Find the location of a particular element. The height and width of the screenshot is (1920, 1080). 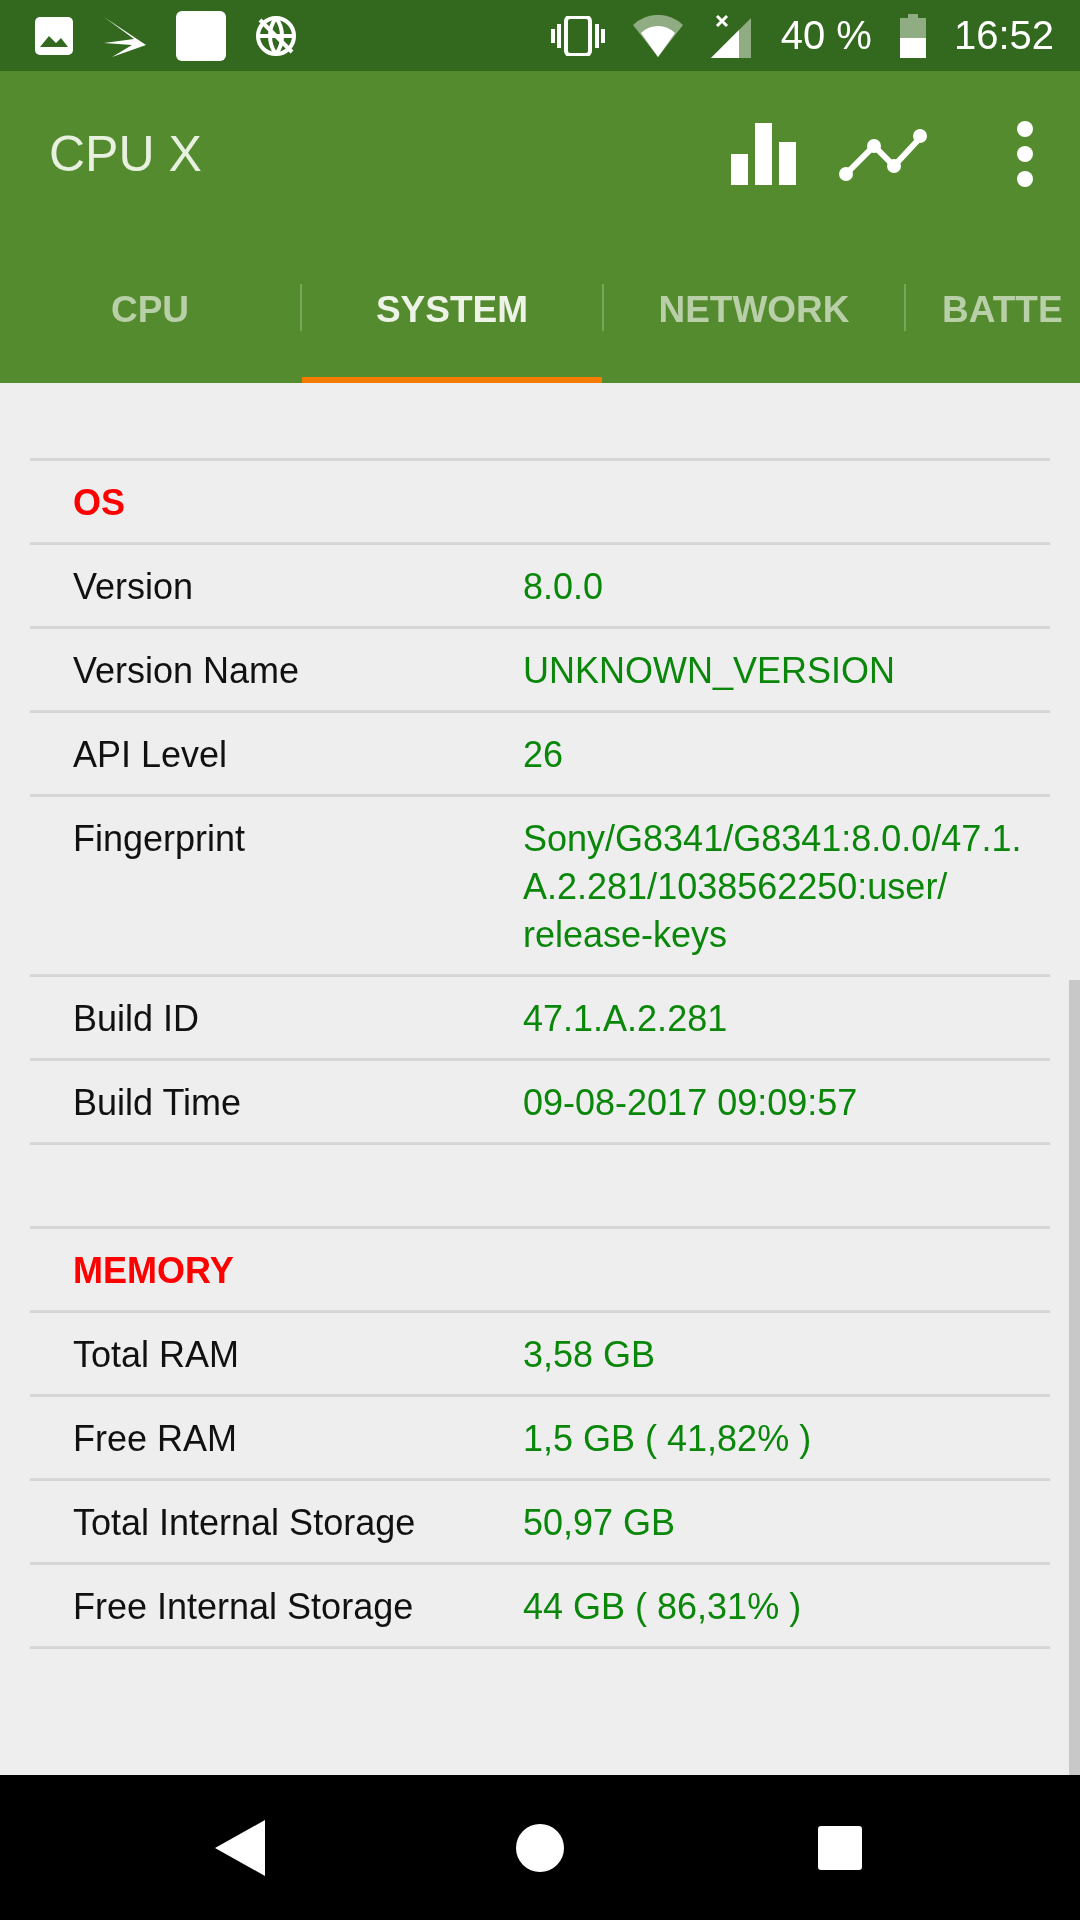

property-label: Version Name is located at coordinates (187, 671).